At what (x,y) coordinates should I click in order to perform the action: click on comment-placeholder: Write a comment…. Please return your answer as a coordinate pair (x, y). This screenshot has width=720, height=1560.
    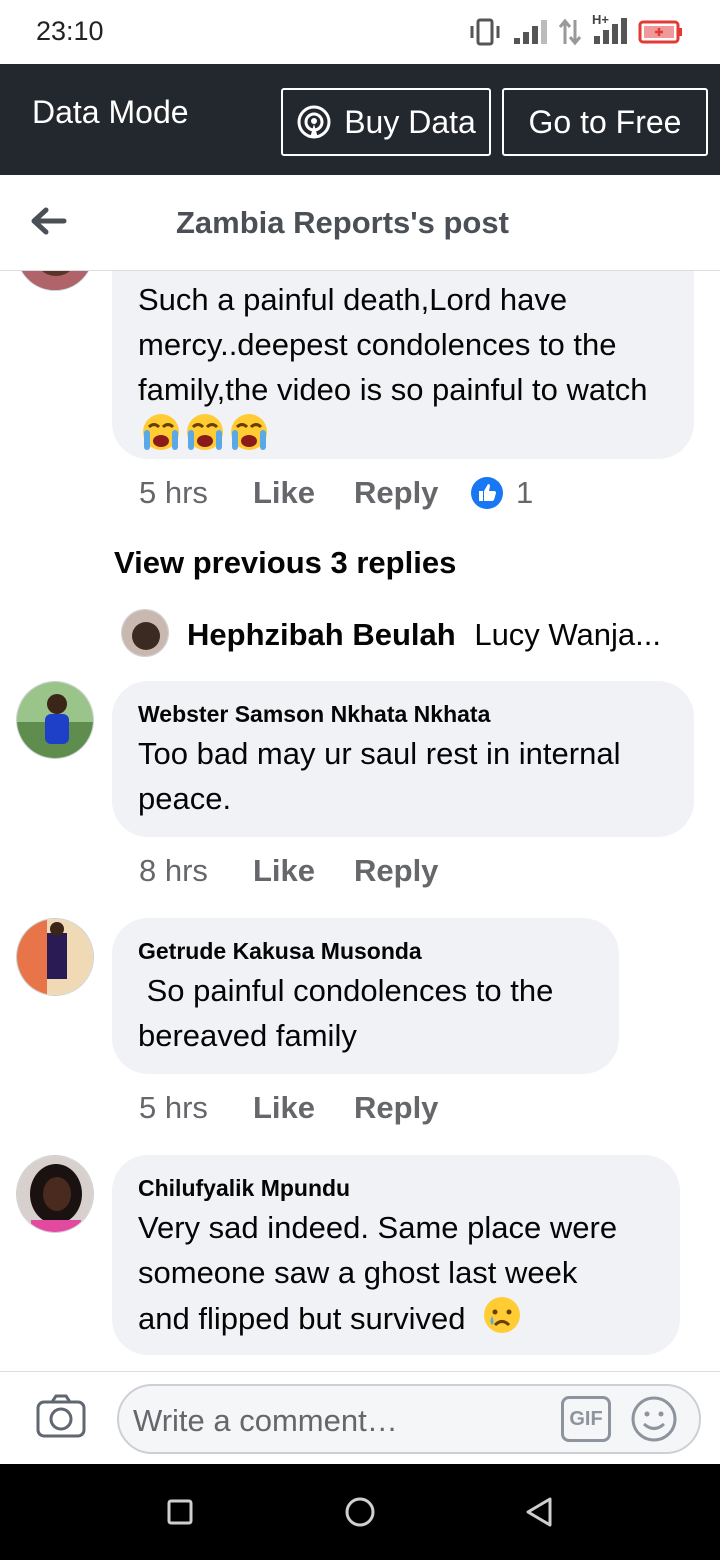
    Looking at the image, I should click on (265, 1420).